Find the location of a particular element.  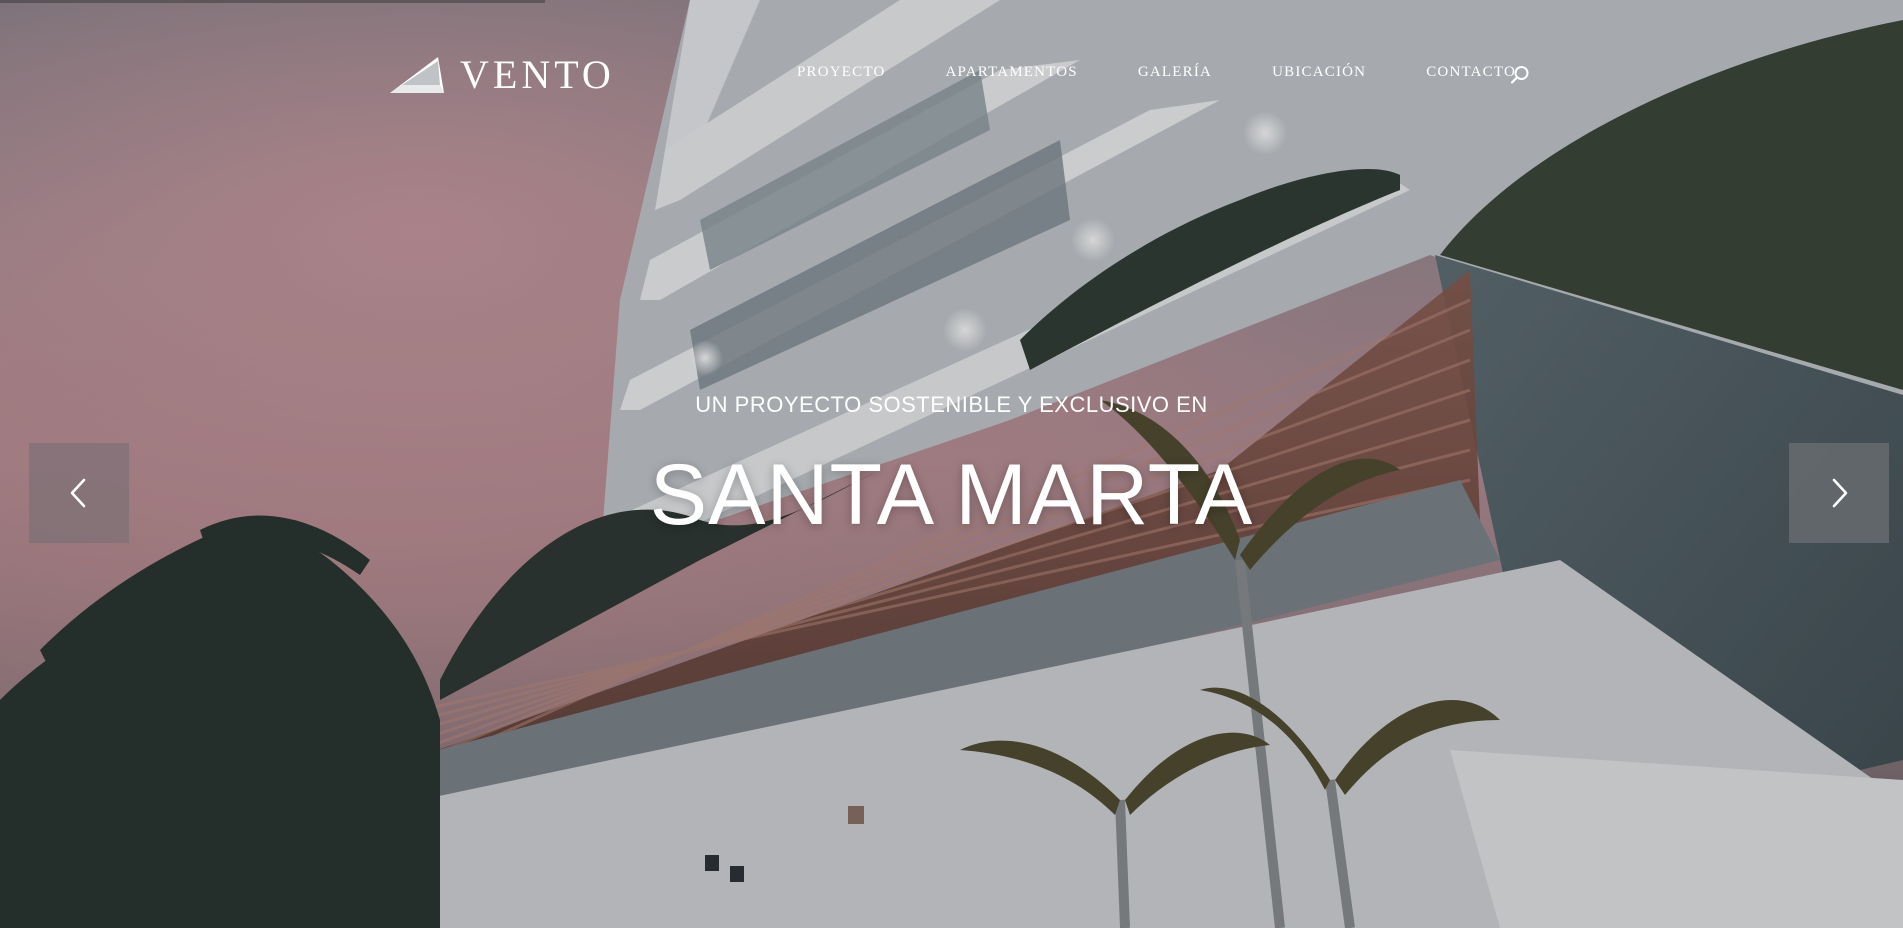

hero-subtitle: UN PROYECTO SOSTENIBLE Y EXCLUSIVO EN is located at coordinates (951, 404).